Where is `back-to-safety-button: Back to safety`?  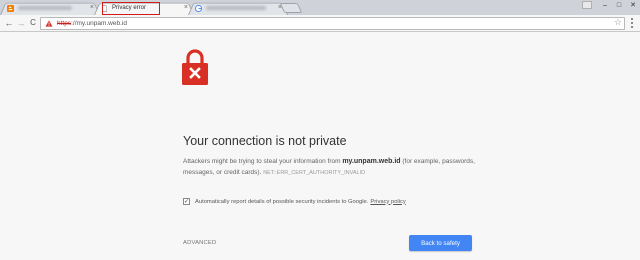
back-to-safety-button: Back to safety is located at coordinates (440, 243).